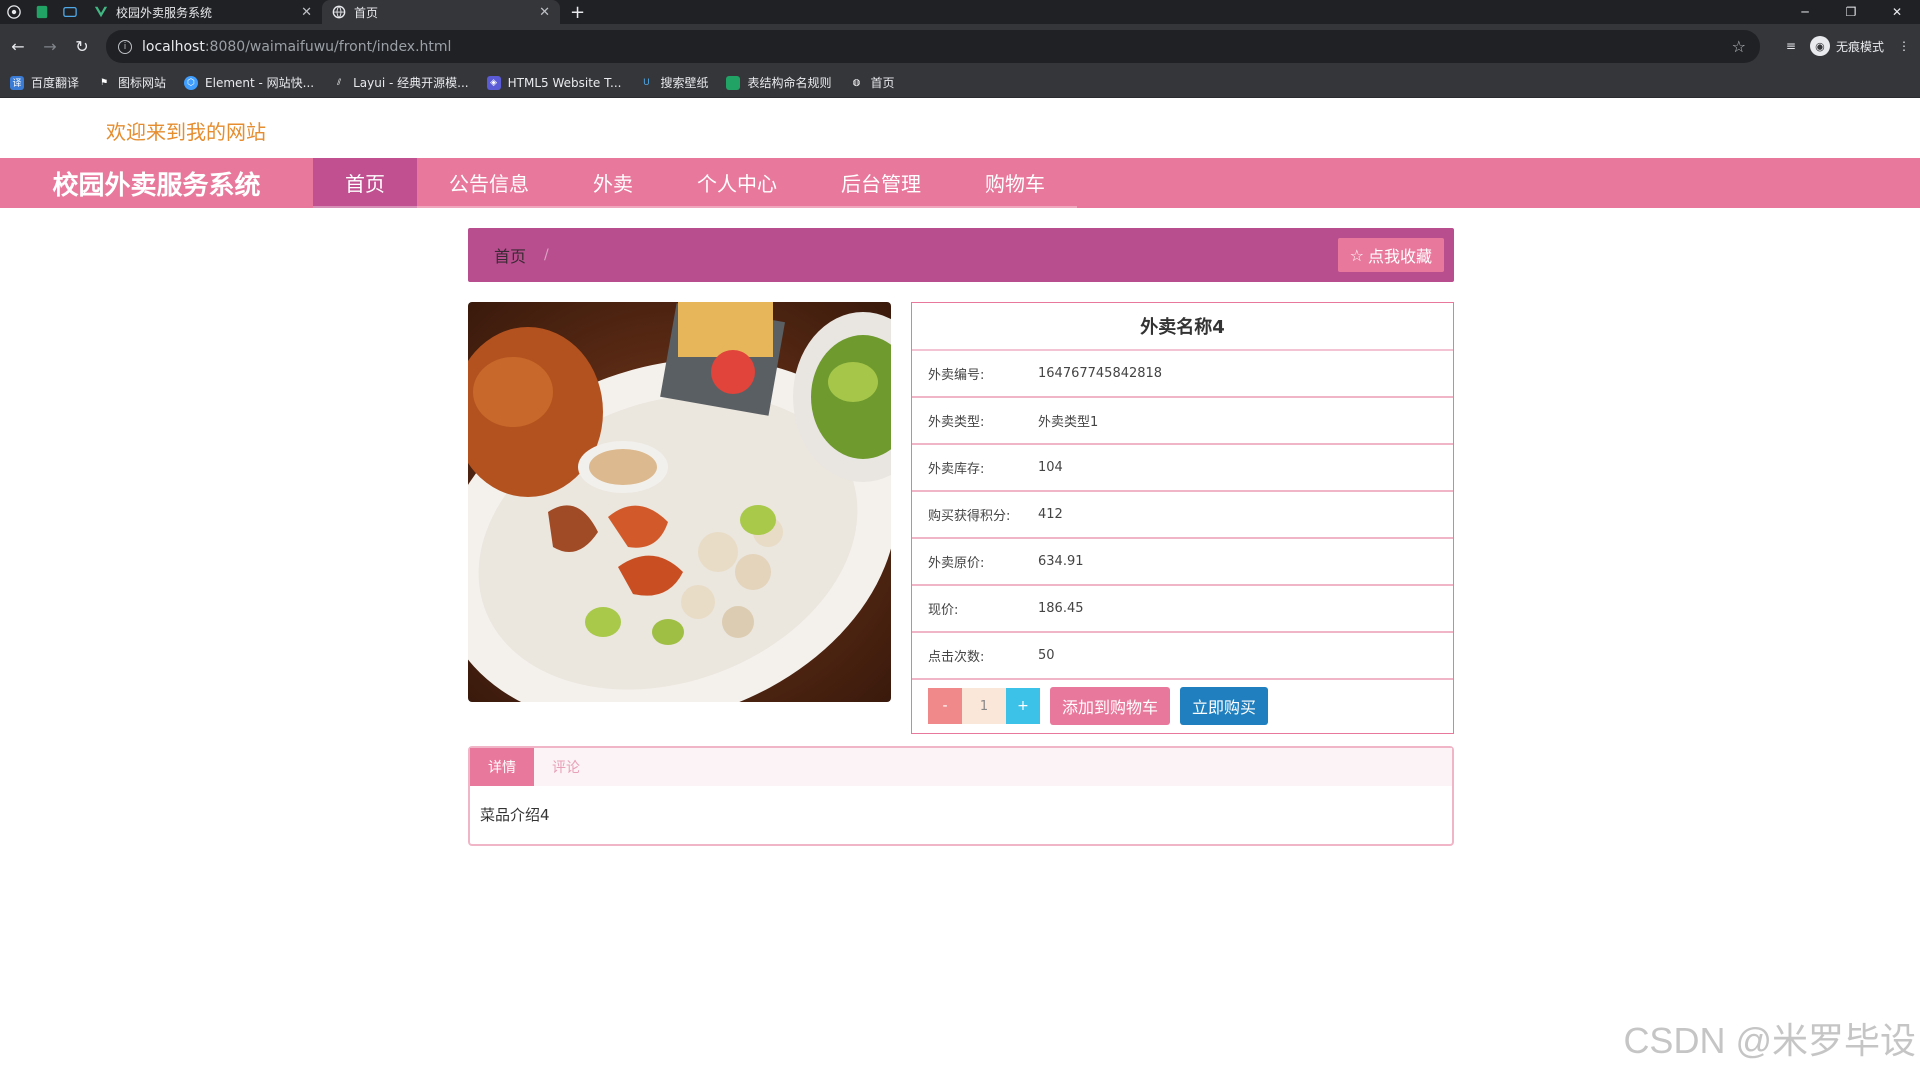  I want to click on detail-row: 外卖原价: 634.91, so click(1182, 562).